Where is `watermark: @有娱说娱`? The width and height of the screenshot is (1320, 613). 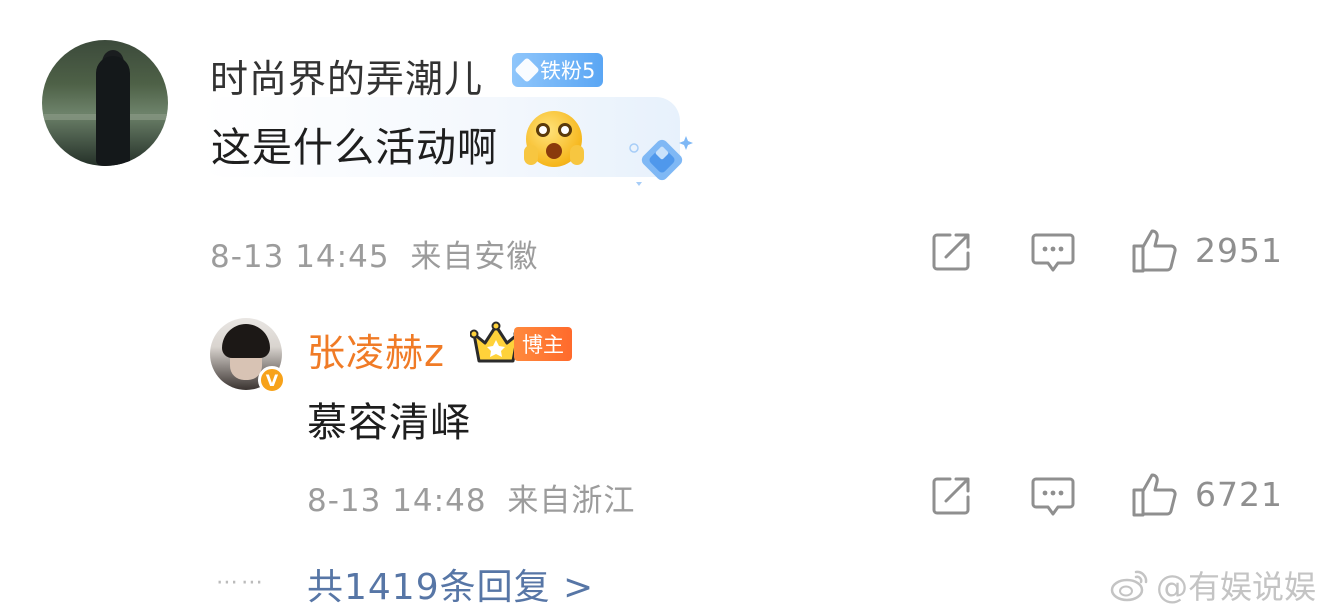
watermark: @有娱说娱 is located at coordinates (1213, 585).